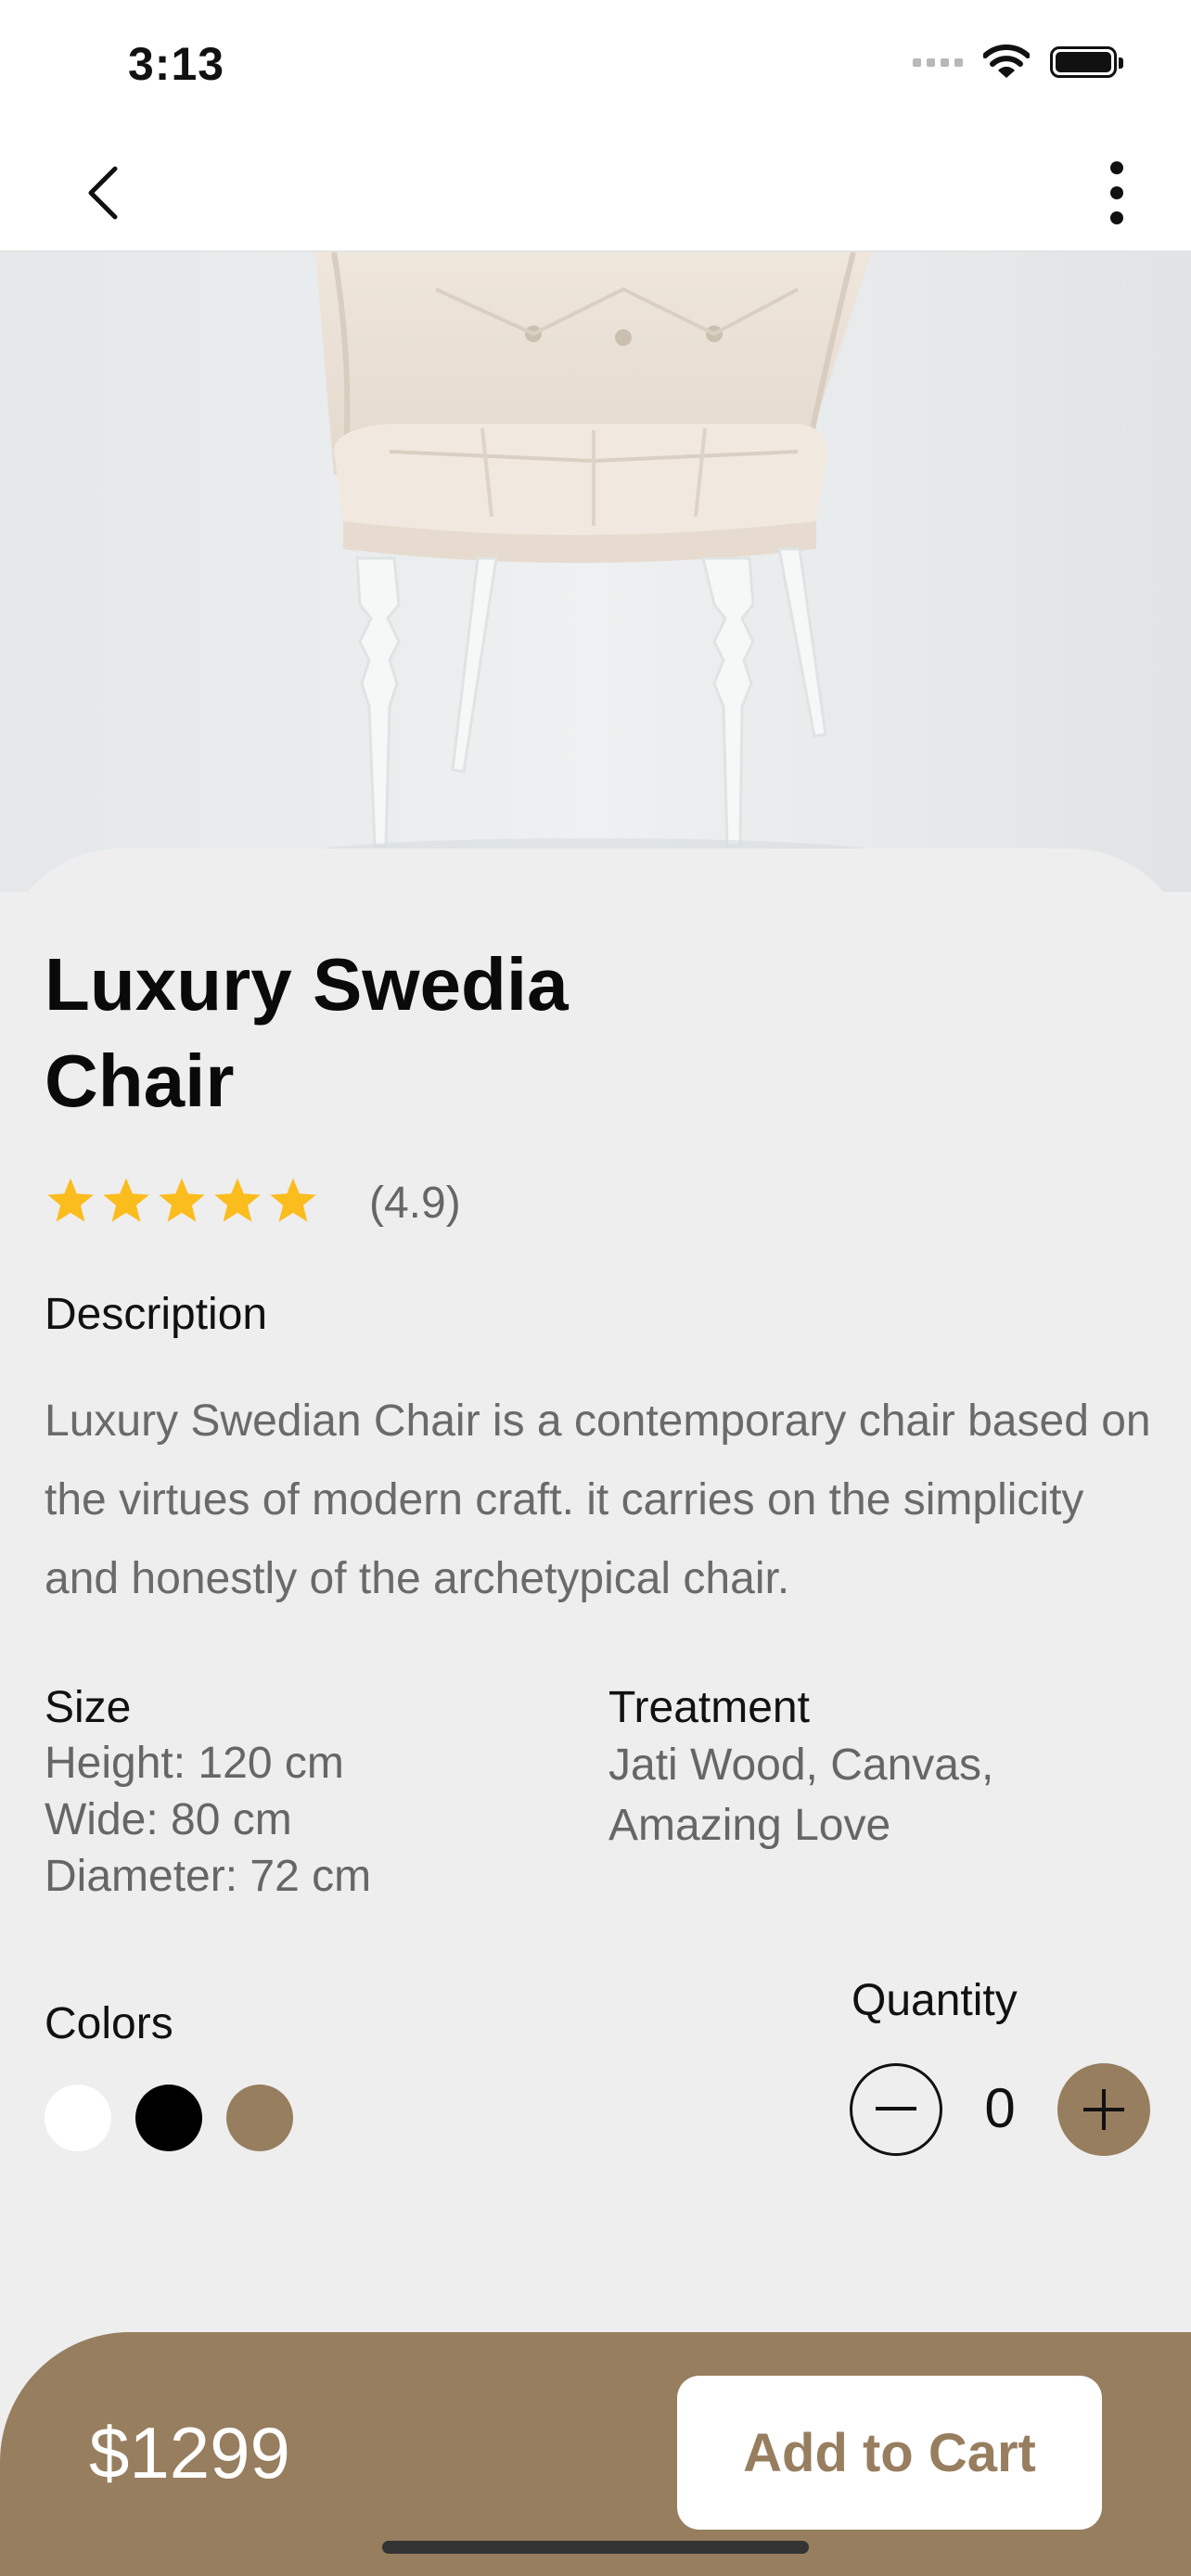 This screenshot has height=2576, width=1191. I want to click on size-height: Height: 120 cm, so click(194, 1763).